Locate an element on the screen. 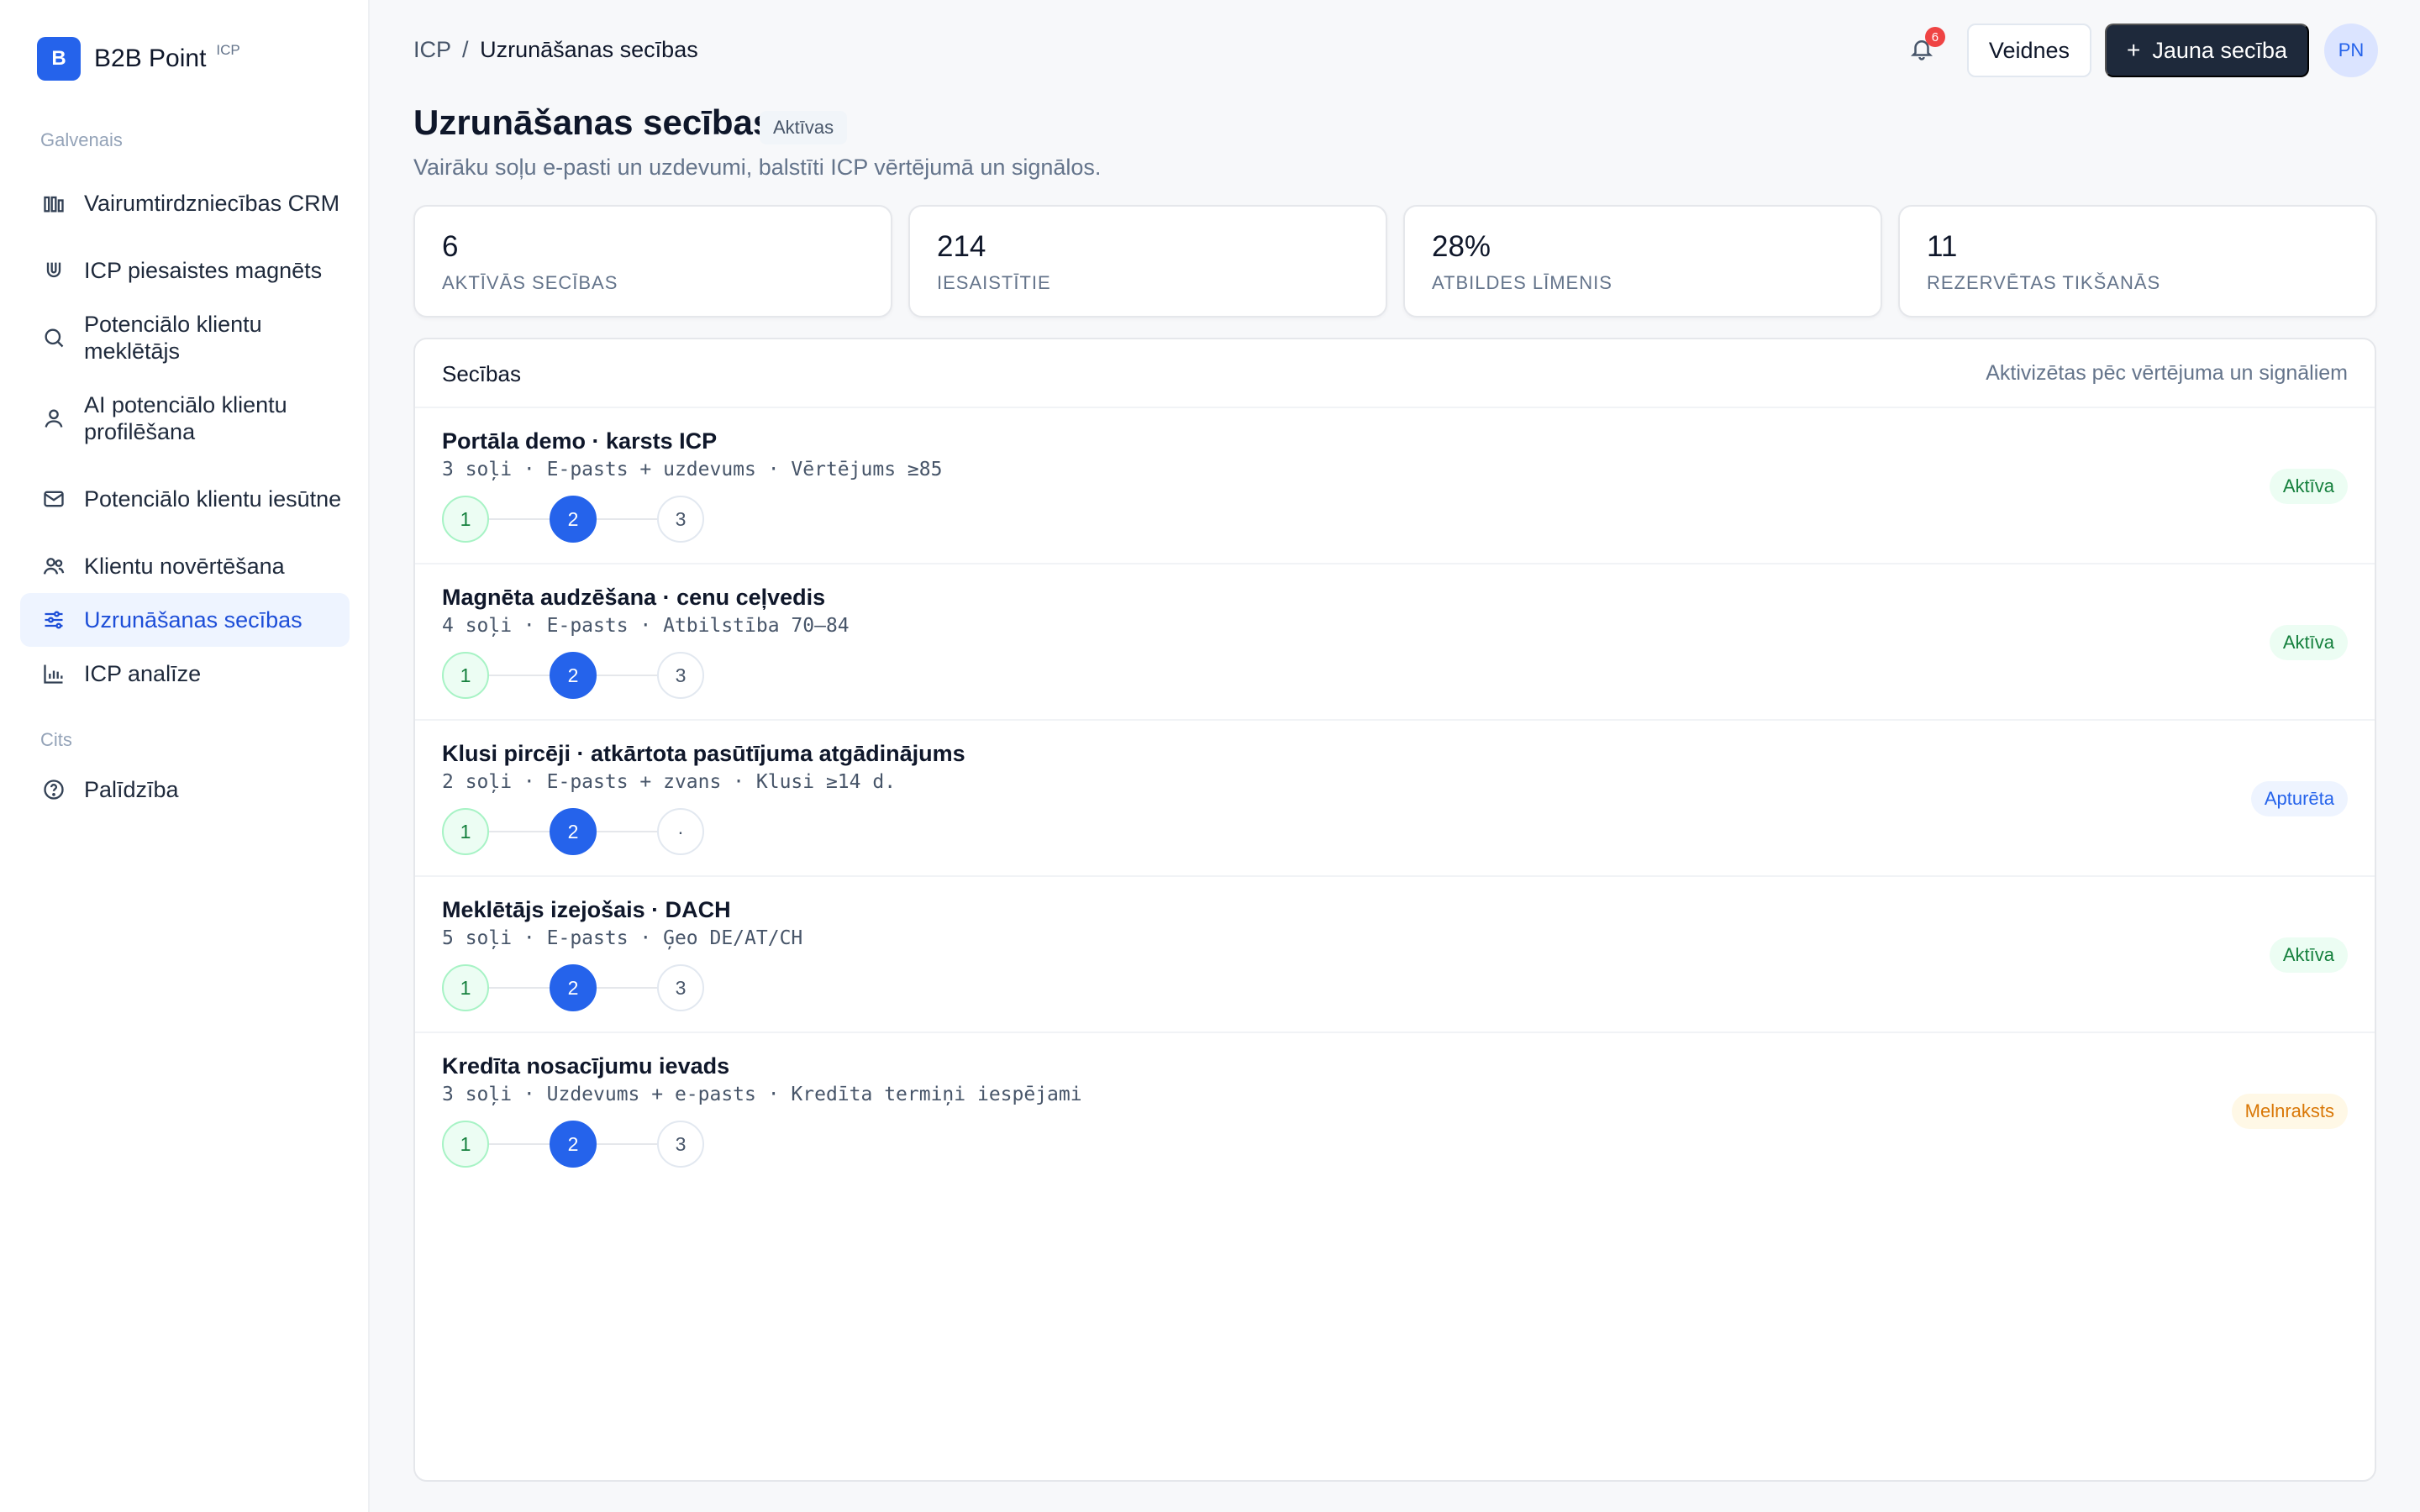 The width and height of the screenshot is (2420, 1512). topbar-actions: 6 Veidnes + Jauna secība PN is located at coordinates (2142, 50).